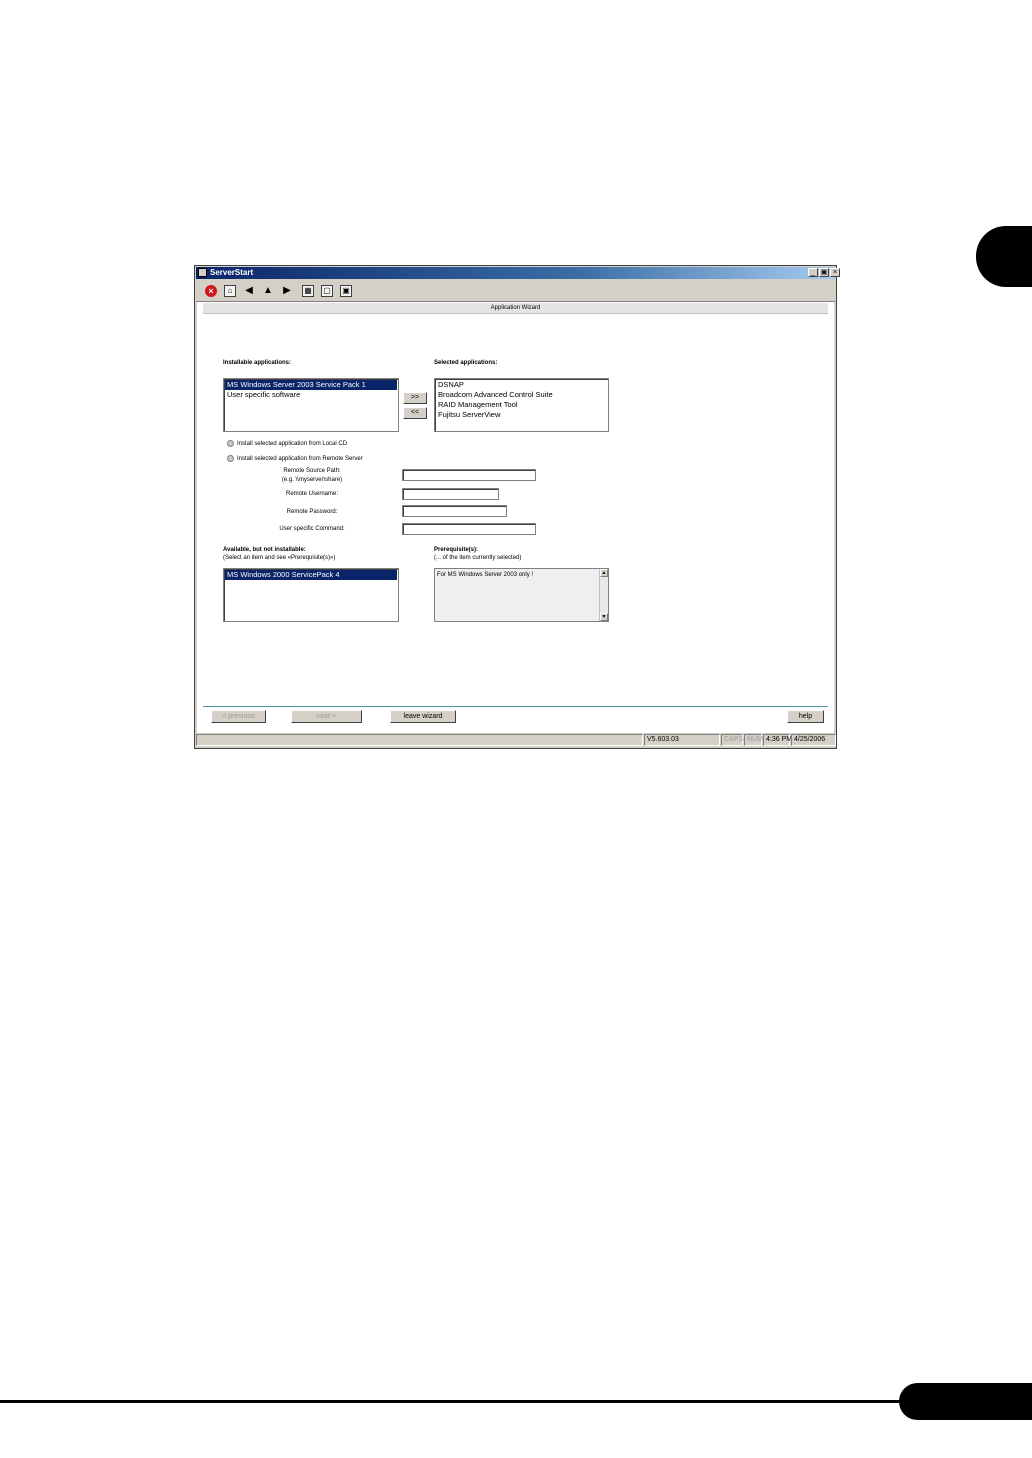 The width and height of the screenshot is (1032, 1458). I want to click on list-item: MS Windows Server 2003 Service Pack 1, so click(311, 385).